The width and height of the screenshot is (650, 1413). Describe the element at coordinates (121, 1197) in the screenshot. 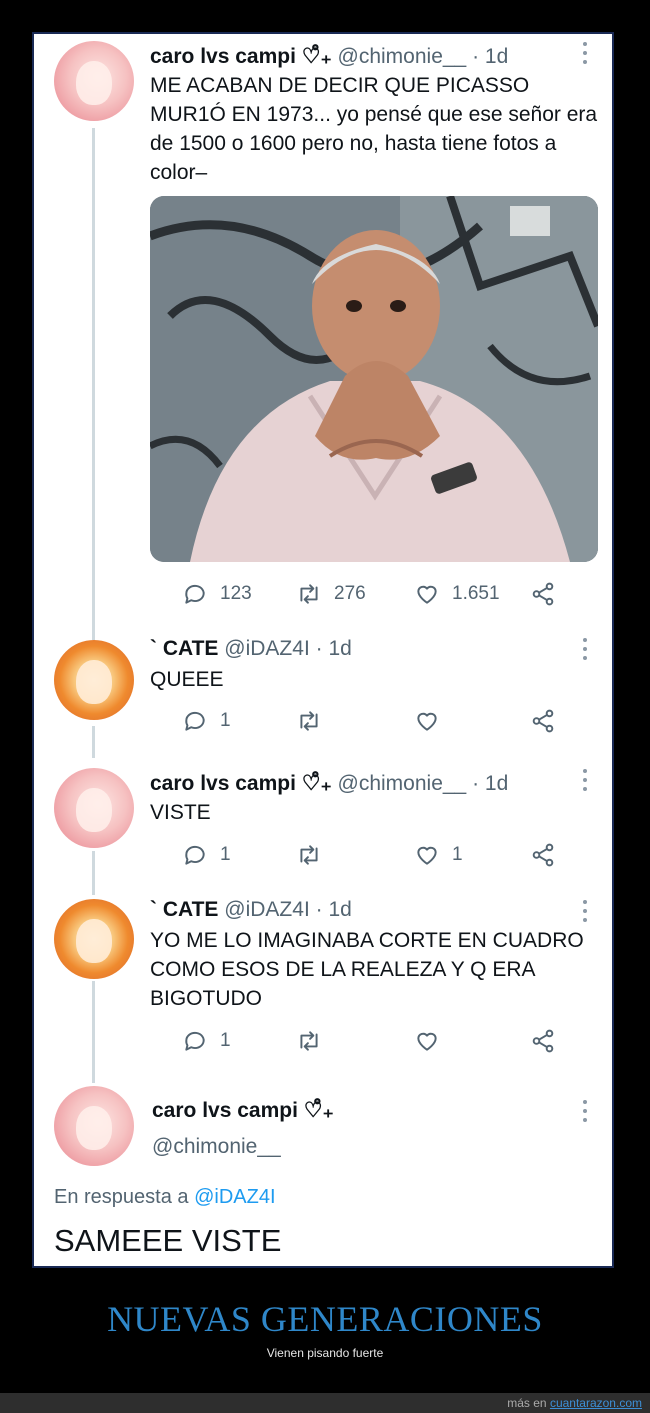

I see `reply-prefix: En respuesta a` at that location.